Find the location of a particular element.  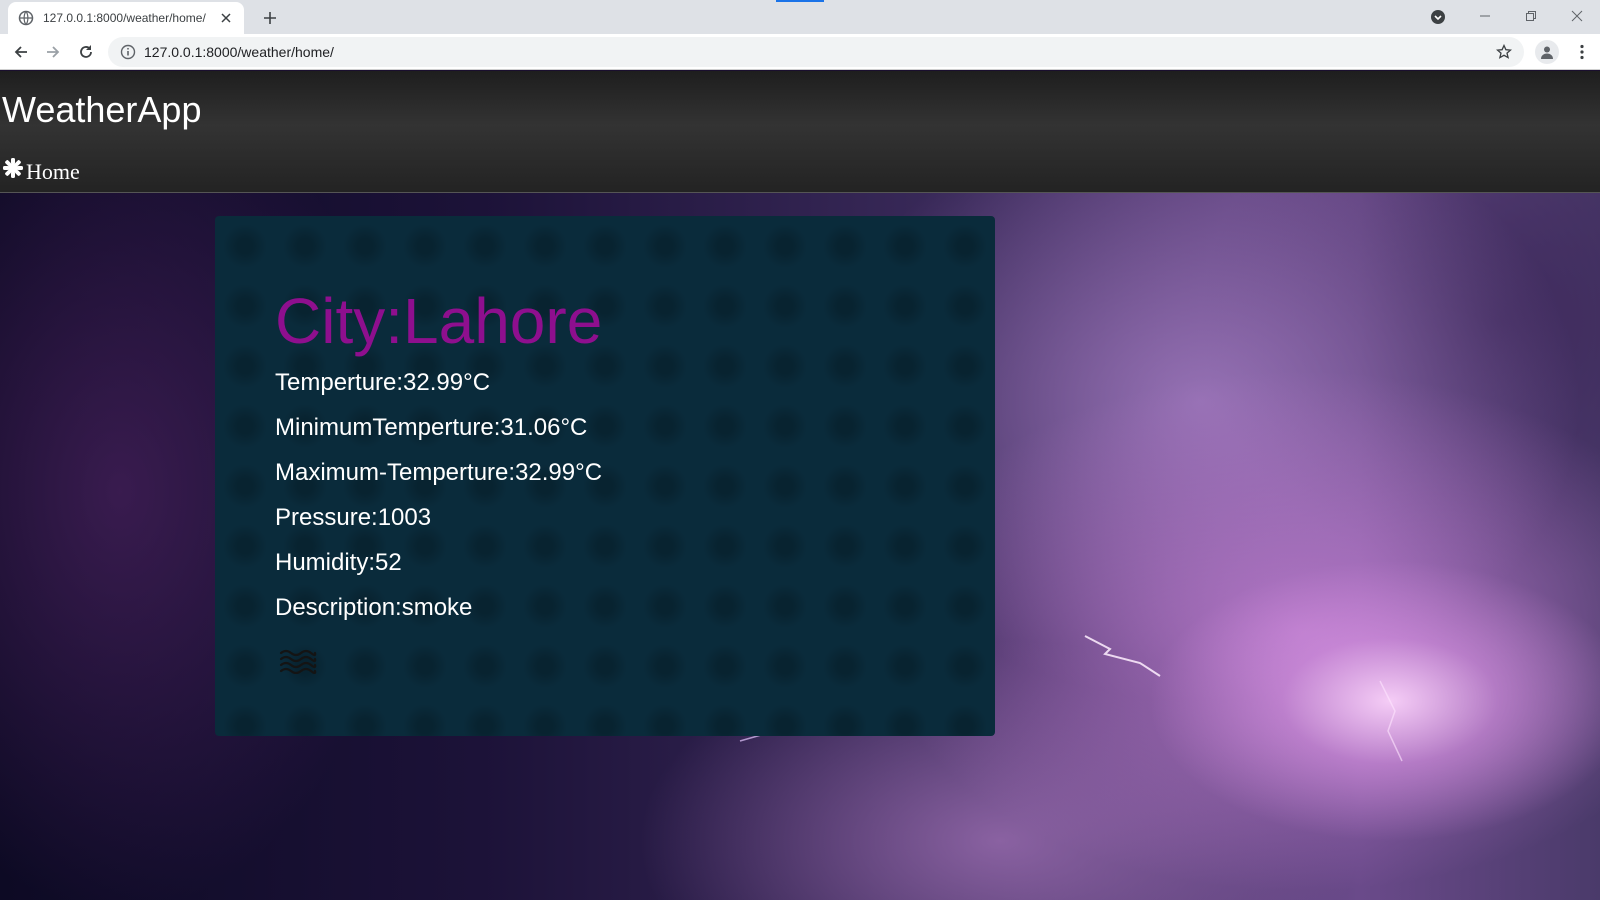

back-arrow-icon is located at coordinates (21, 52).